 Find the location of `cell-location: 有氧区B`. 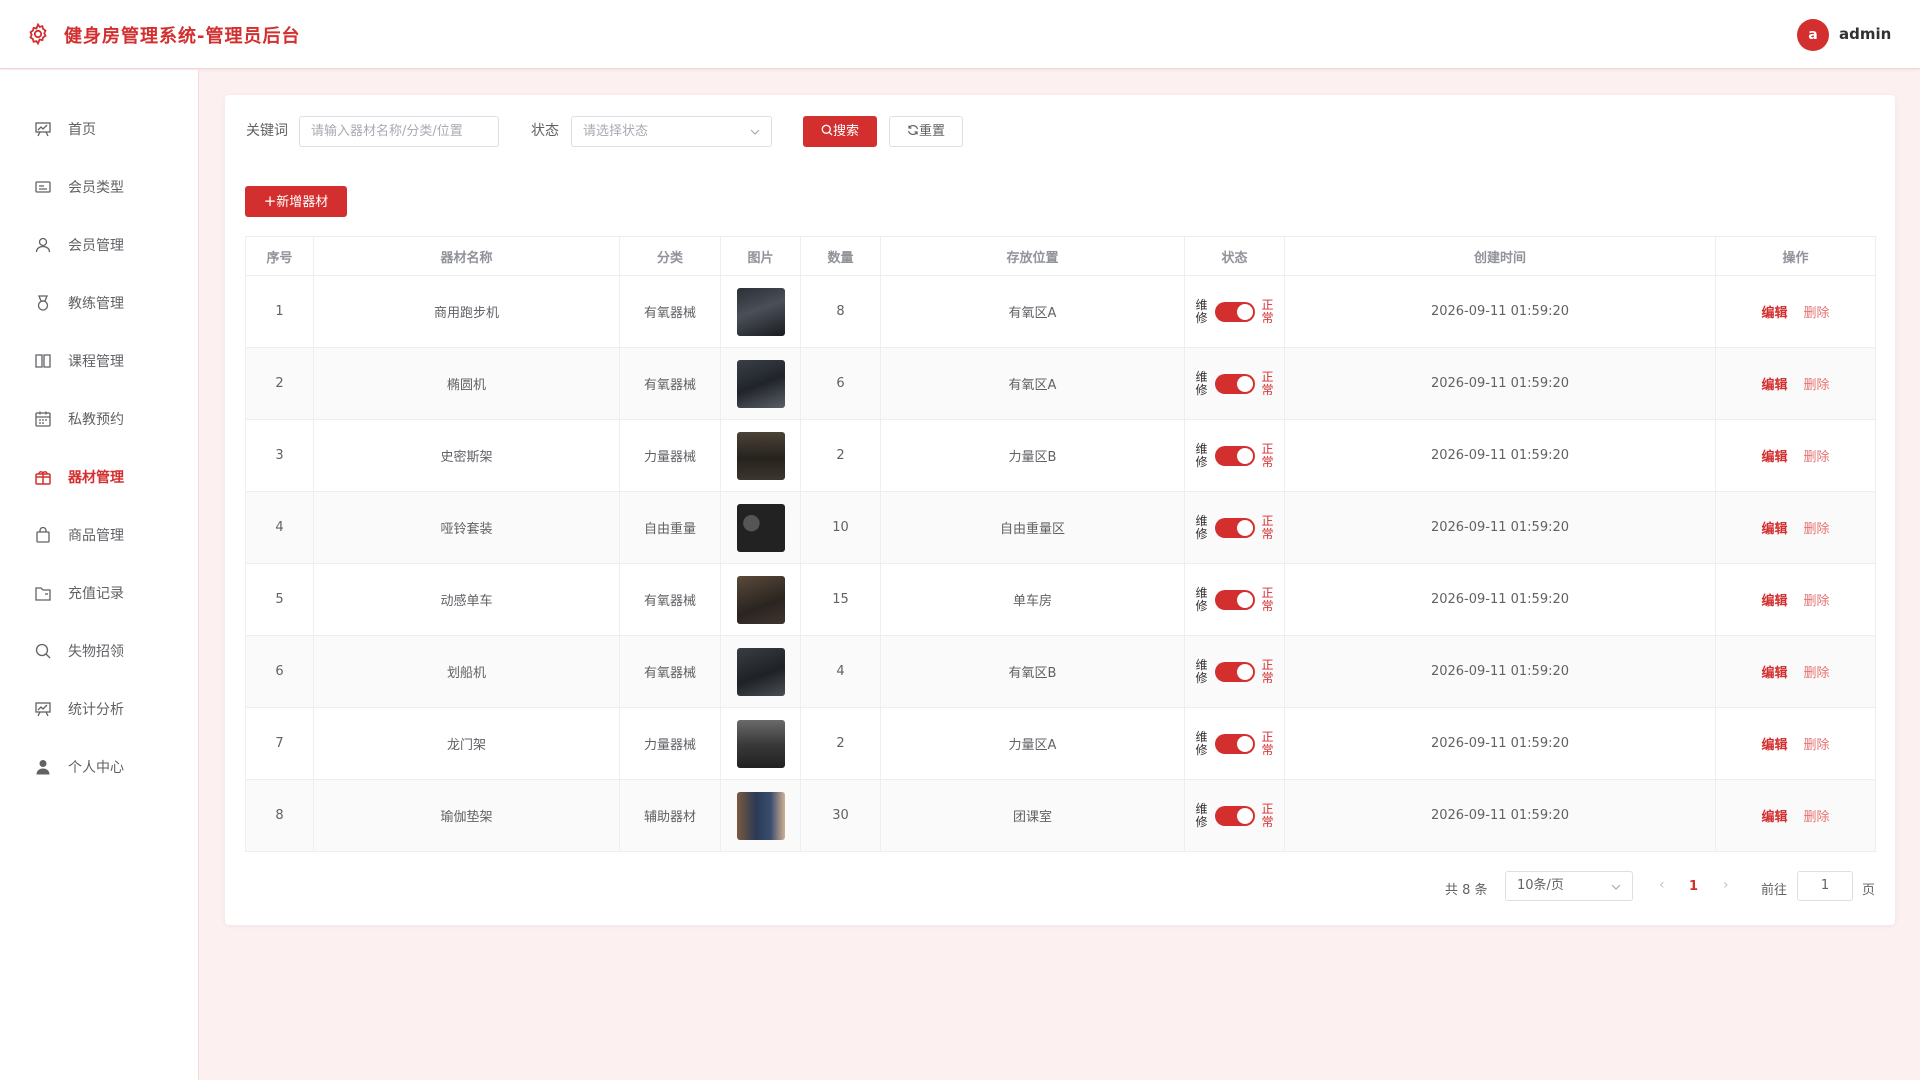

cell-location: 有氧区B is located at coordinates (1032, 671).